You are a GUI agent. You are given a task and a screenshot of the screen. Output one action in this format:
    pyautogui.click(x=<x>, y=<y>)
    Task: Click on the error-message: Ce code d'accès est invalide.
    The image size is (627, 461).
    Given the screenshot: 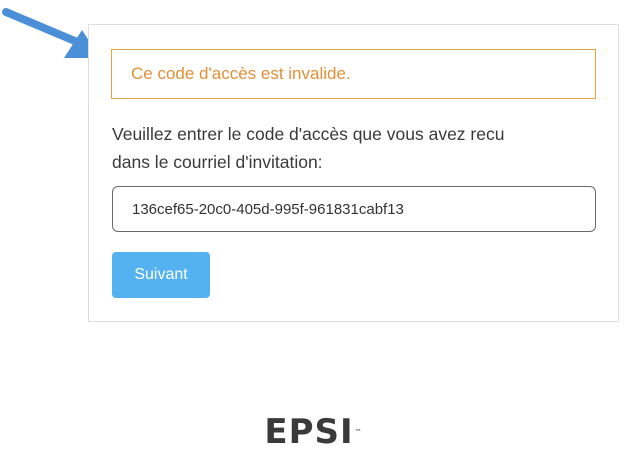 What is the action you would take?
    pyautogui.click(x=241, y=73)
    